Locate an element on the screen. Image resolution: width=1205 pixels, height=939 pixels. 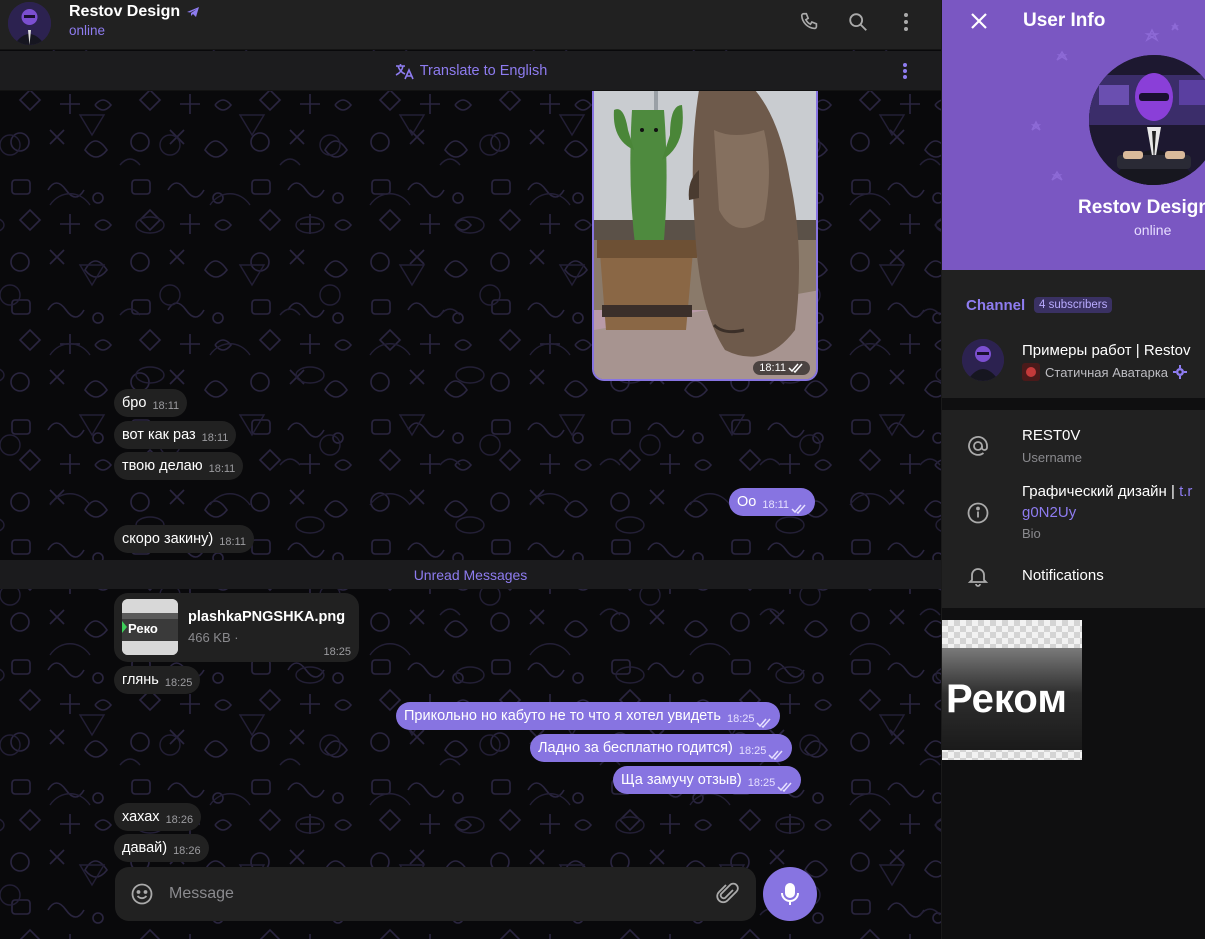
attach-icon is located at coordinates (728, 894).